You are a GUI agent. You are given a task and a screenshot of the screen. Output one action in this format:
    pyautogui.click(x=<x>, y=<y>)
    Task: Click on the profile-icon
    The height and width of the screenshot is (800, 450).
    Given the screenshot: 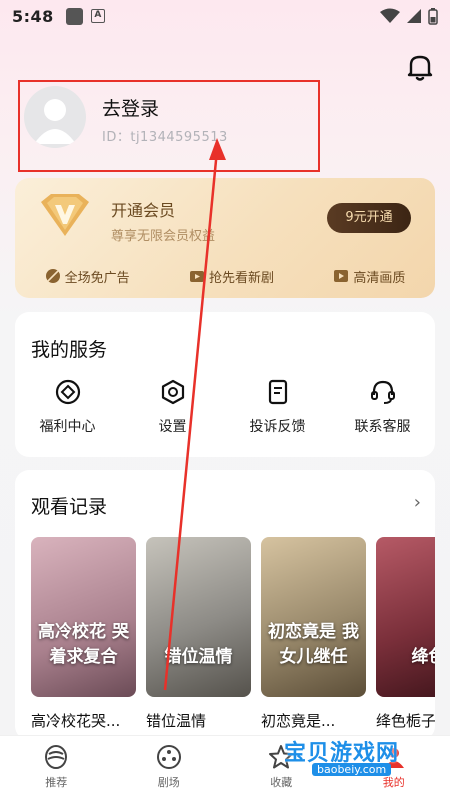 What is the action you would take?
    pyautogui.click(x=393, y=758)
    